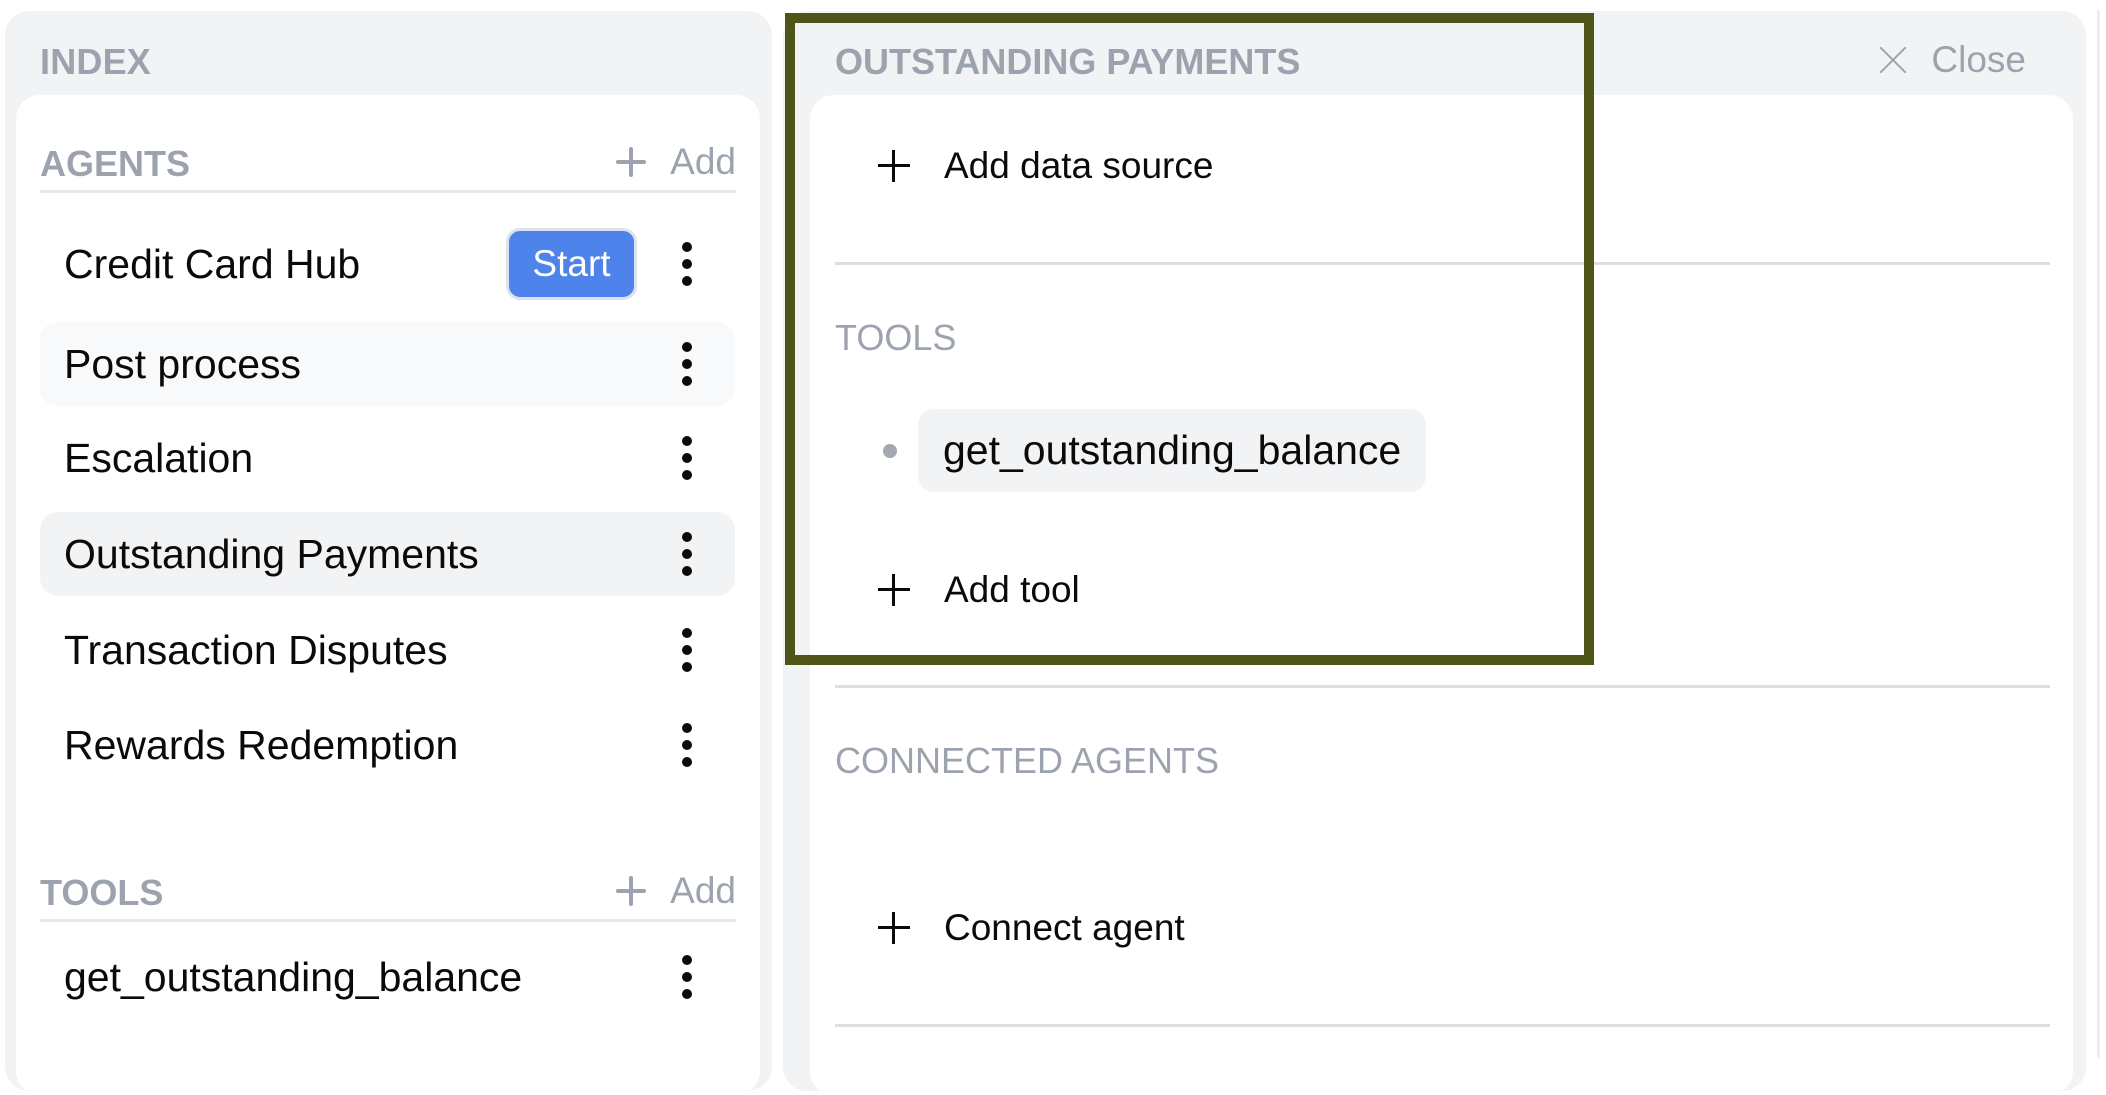  I want to click on close-label: Close, so click(1978, 59).